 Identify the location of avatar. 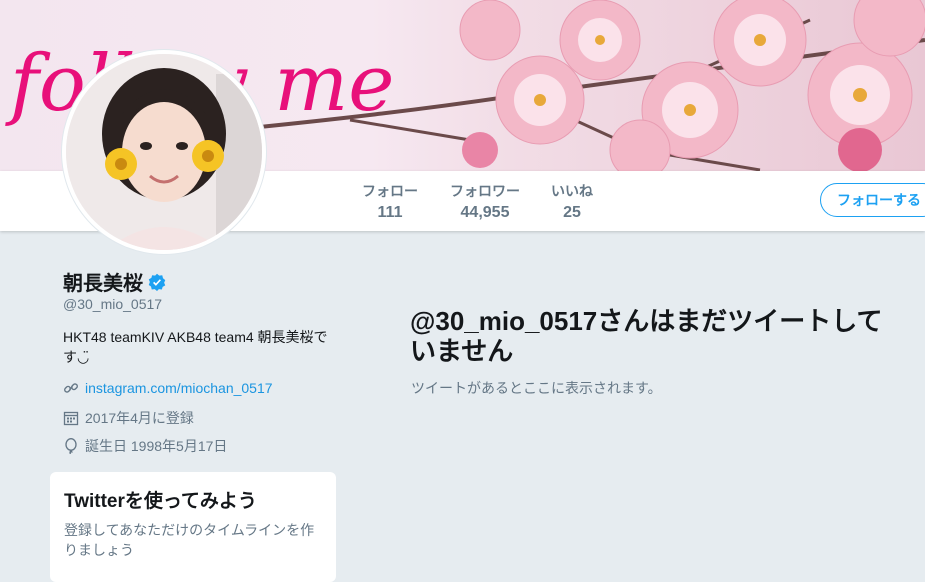
(164, 152).